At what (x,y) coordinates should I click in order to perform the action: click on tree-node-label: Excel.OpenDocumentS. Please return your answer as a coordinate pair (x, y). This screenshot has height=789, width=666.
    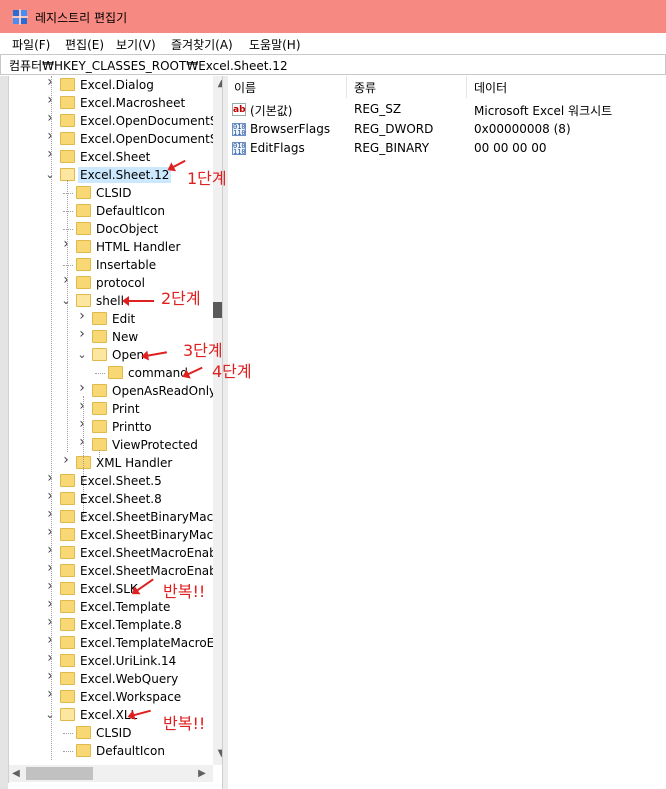
    Looking at the image, I should click on (149, 139).